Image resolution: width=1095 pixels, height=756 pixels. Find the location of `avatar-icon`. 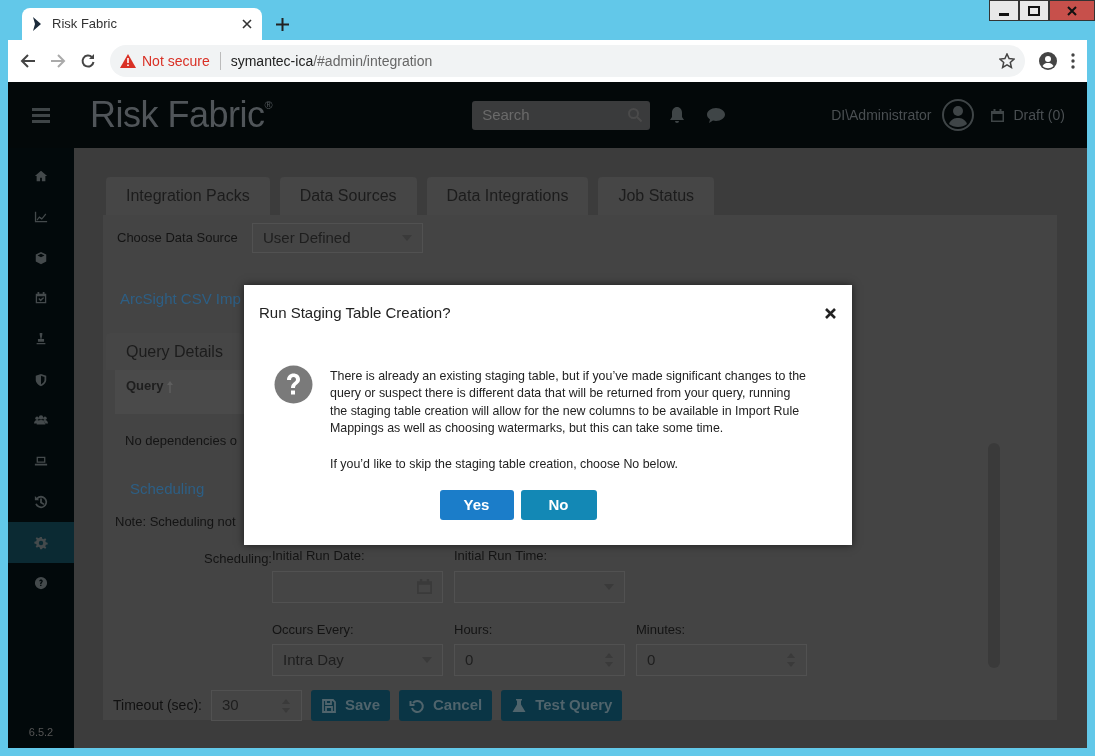

avatar-icon is located at coordinates (957, 115).